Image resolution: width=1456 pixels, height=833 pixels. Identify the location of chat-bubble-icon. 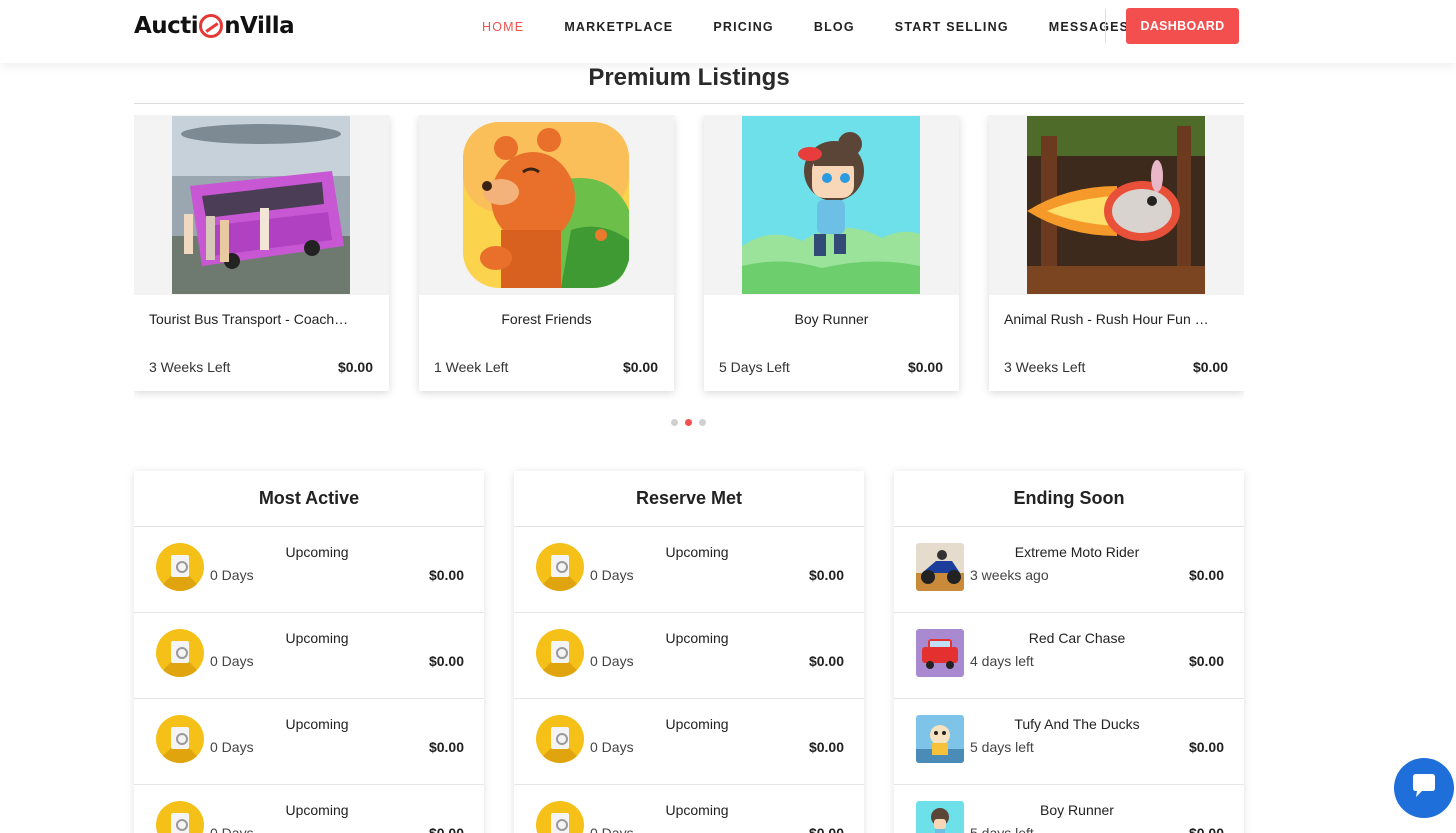
(1424, 788).